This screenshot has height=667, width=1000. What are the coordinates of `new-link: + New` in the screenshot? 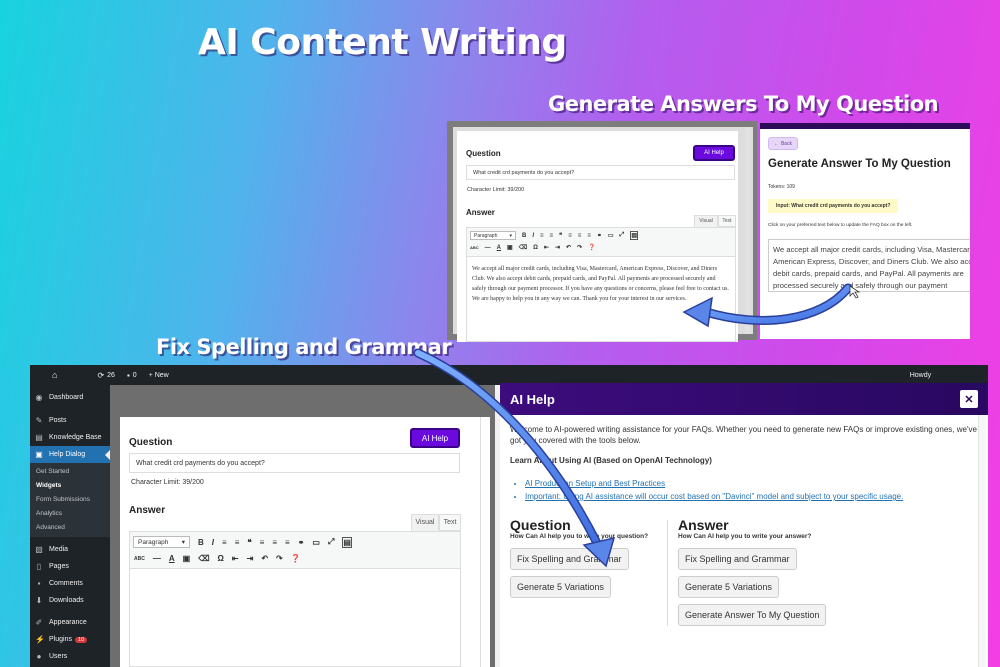 It's located at (159, 375).